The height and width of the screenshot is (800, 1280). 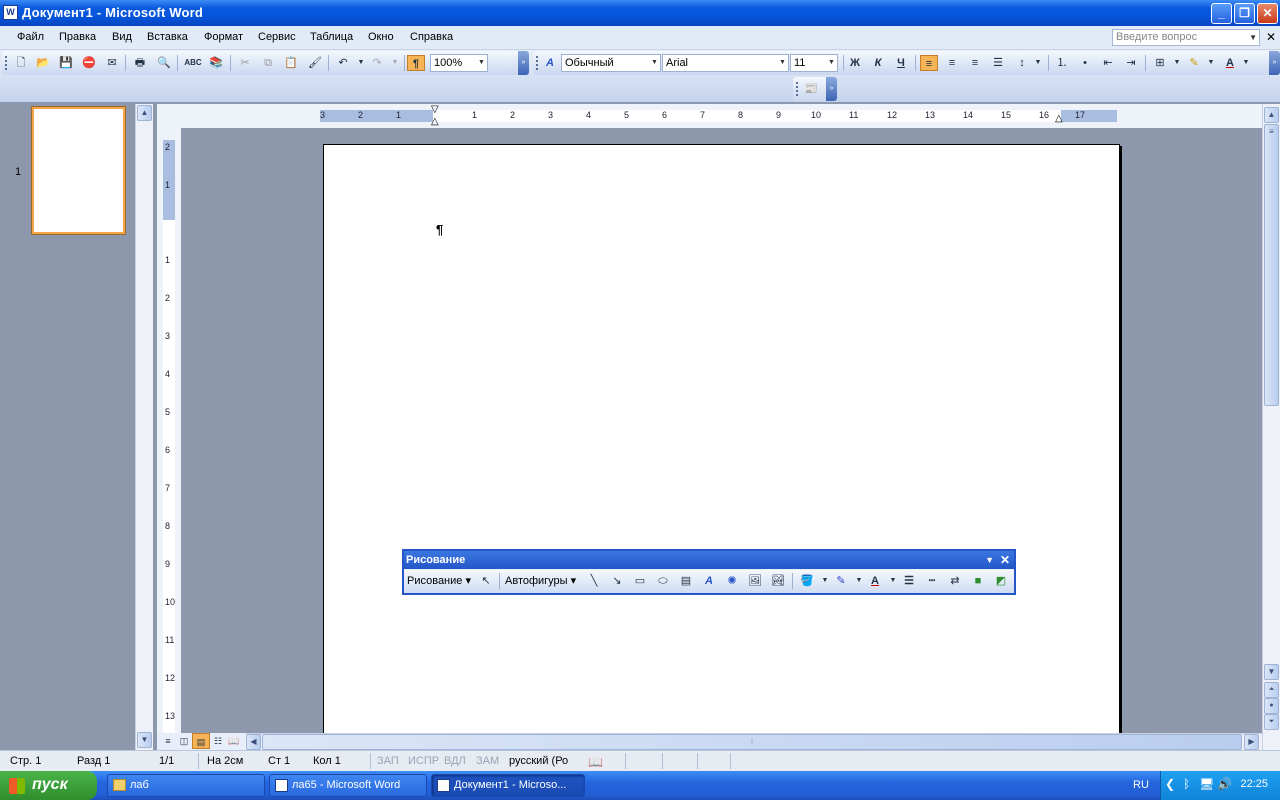 I want to click on show-hide-marks-icon: ¶, so click(x=416, y=63).